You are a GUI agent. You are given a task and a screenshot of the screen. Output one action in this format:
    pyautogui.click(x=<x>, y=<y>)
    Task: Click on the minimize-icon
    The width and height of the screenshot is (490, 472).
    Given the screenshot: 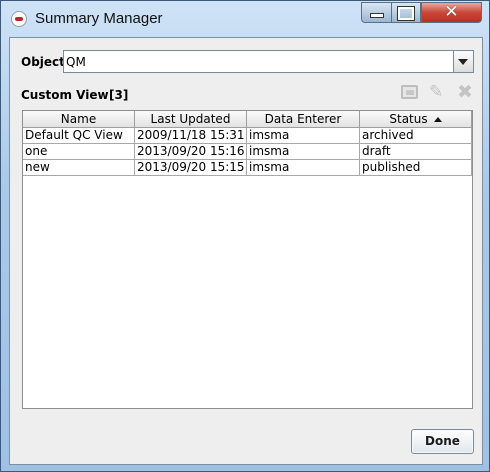 What is the action you would take?
    pyautogui.click(x=376, y=15)
    